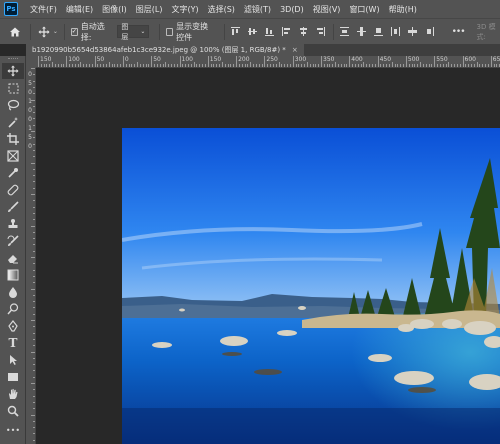 This screenshot has height=444, width=500. I want to click on move-tool, so click(13, 71).